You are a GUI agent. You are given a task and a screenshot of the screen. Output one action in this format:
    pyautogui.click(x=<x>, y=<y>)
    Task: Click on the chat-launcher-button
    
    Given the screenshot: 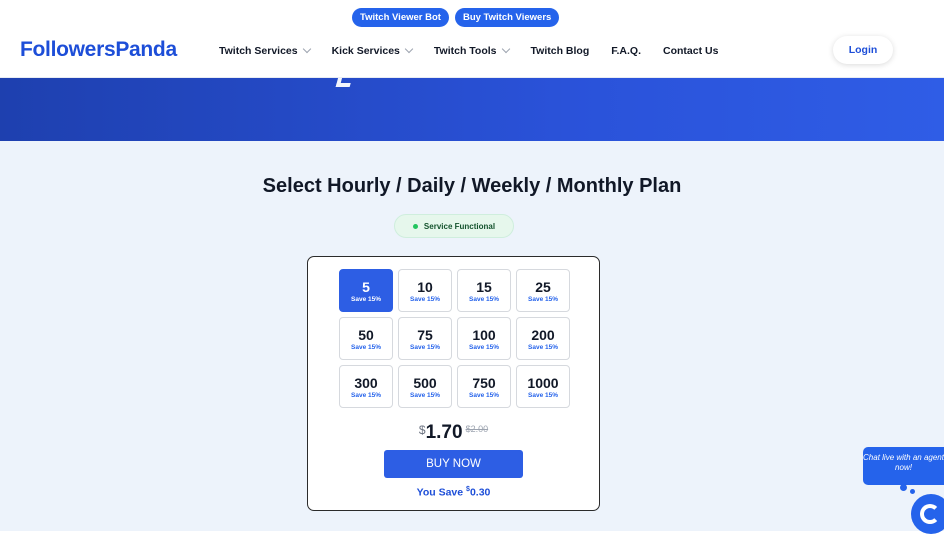 What is the action you would take?
    pyautogui.click(x=927, y=514)
    